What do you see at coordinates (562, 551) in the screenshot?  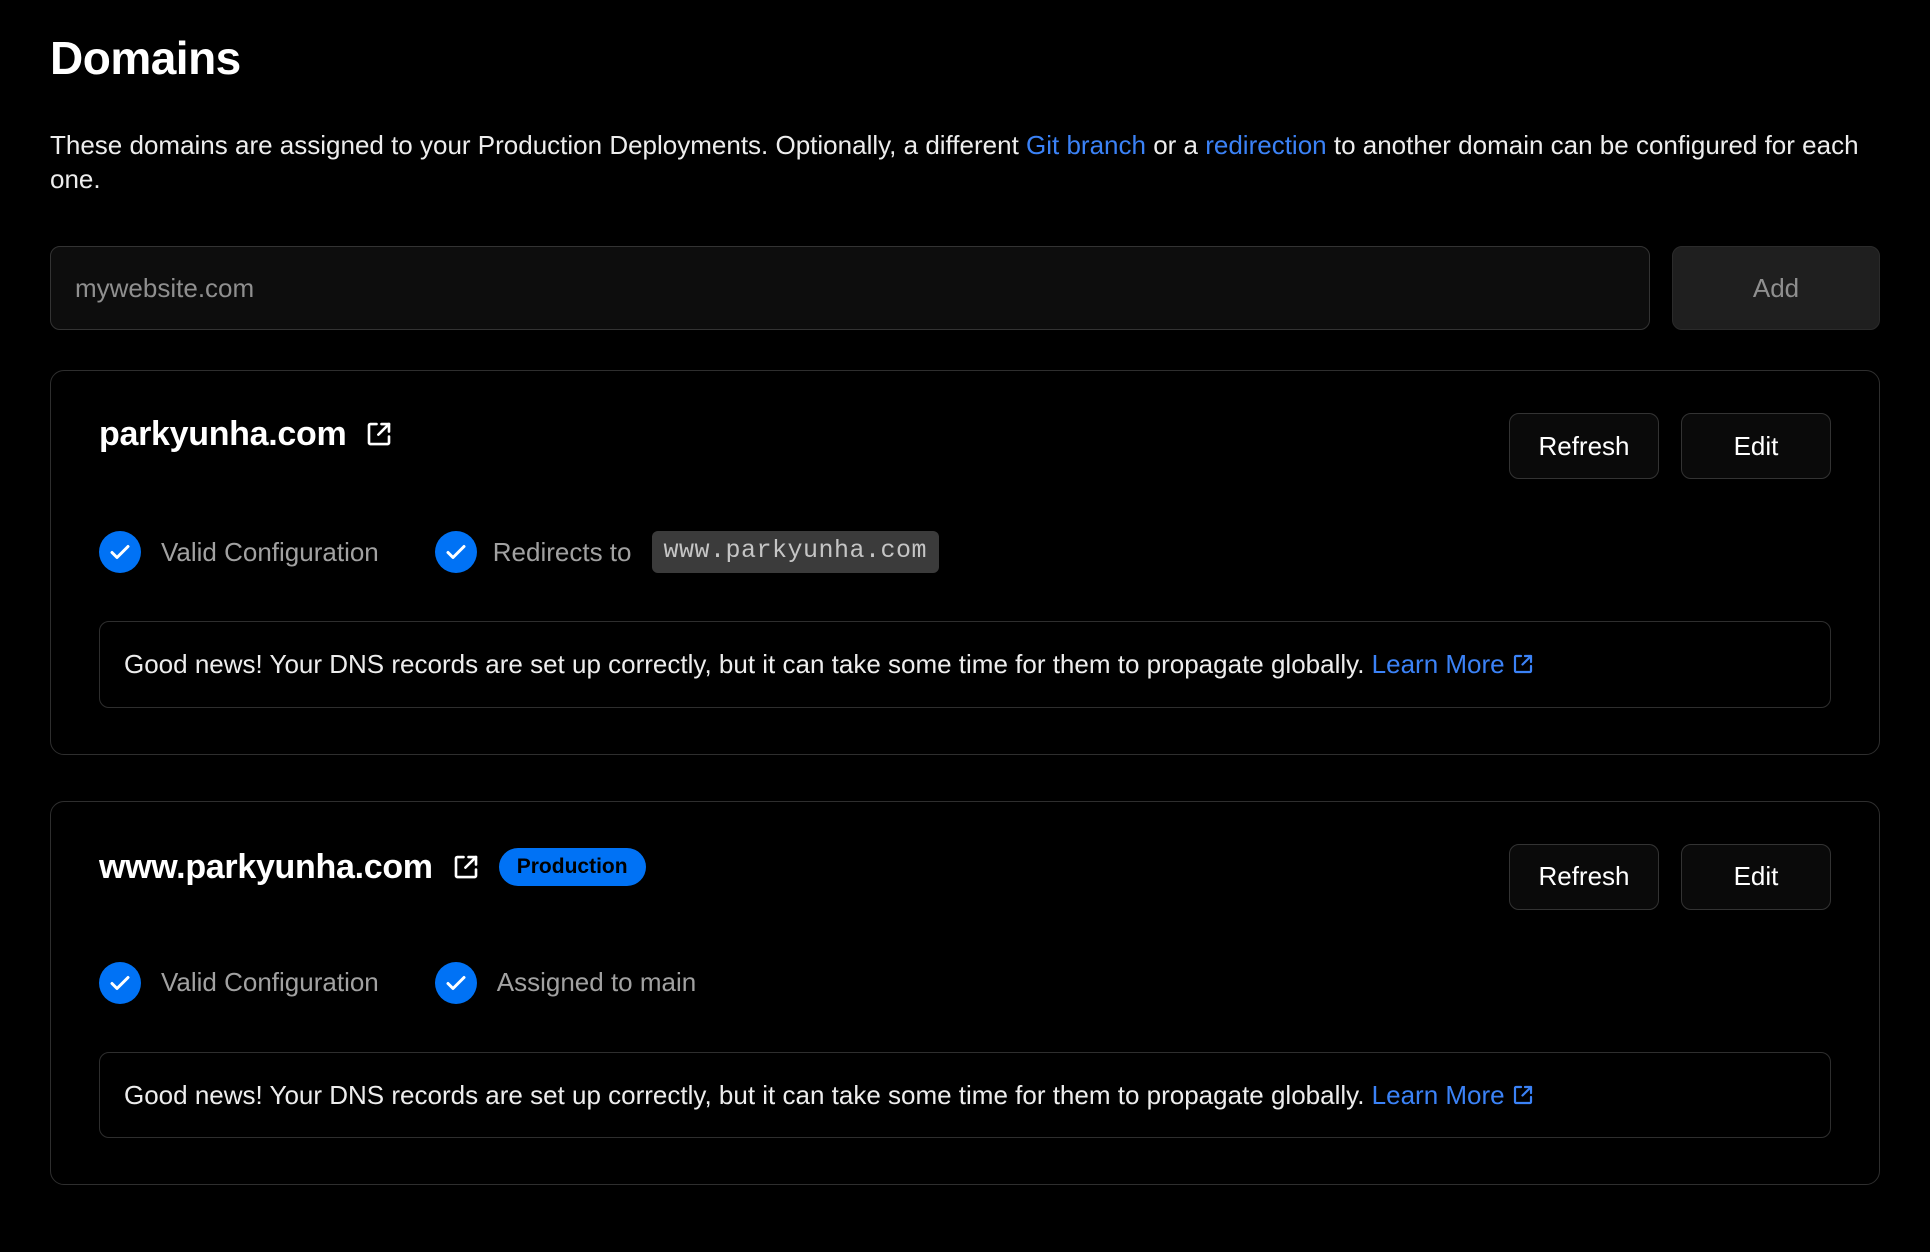 I see `status-label: Redirects to` at bounding box center [562, 551].